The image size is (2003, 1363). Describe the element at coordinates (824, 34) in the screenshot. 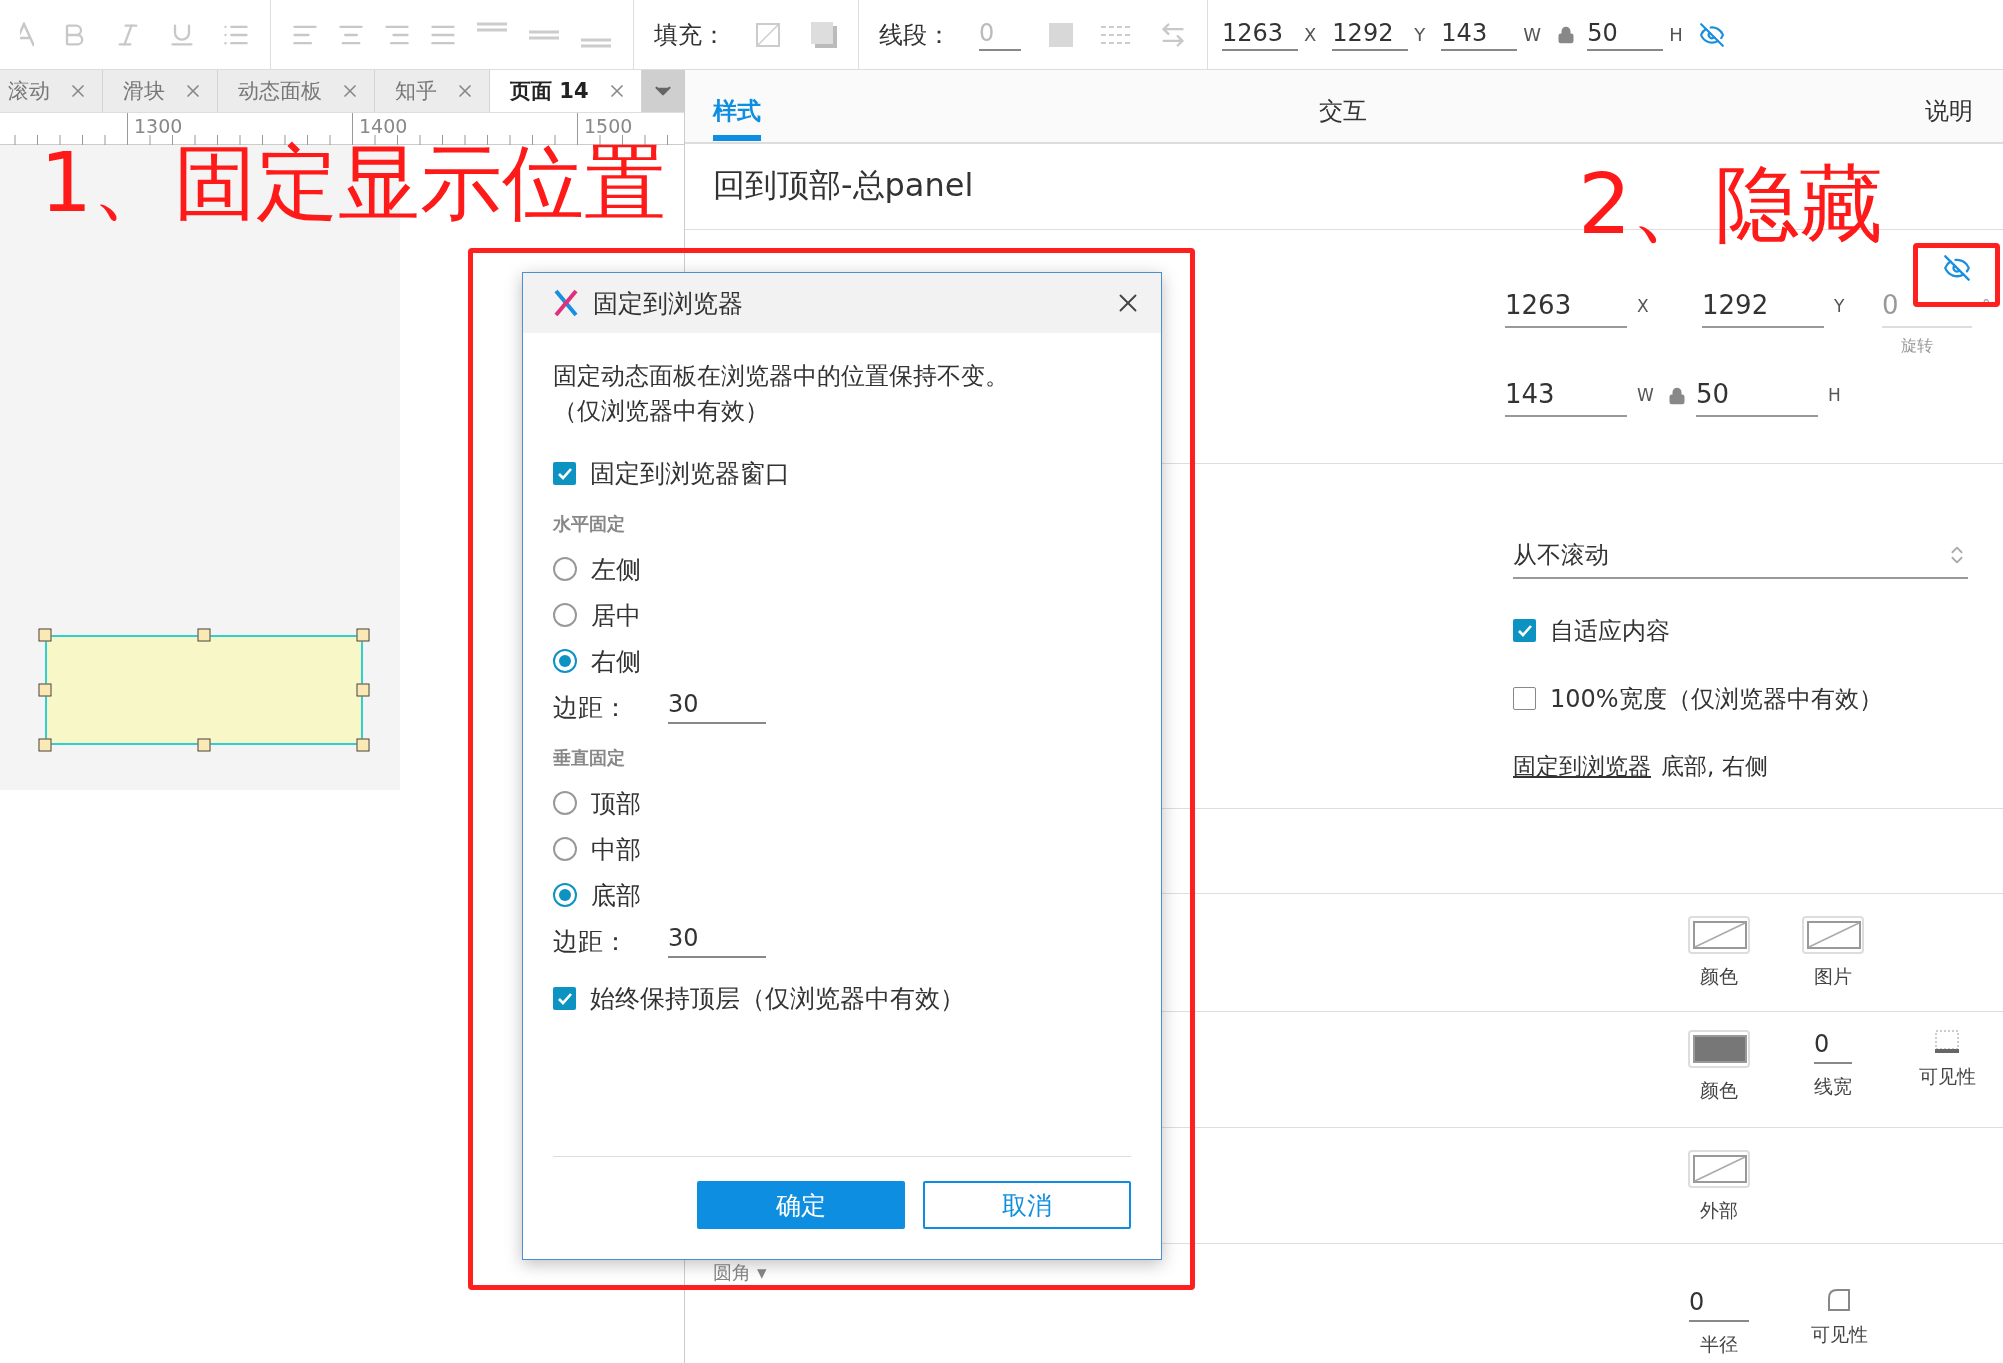

I see `shadow-icon` at that location.